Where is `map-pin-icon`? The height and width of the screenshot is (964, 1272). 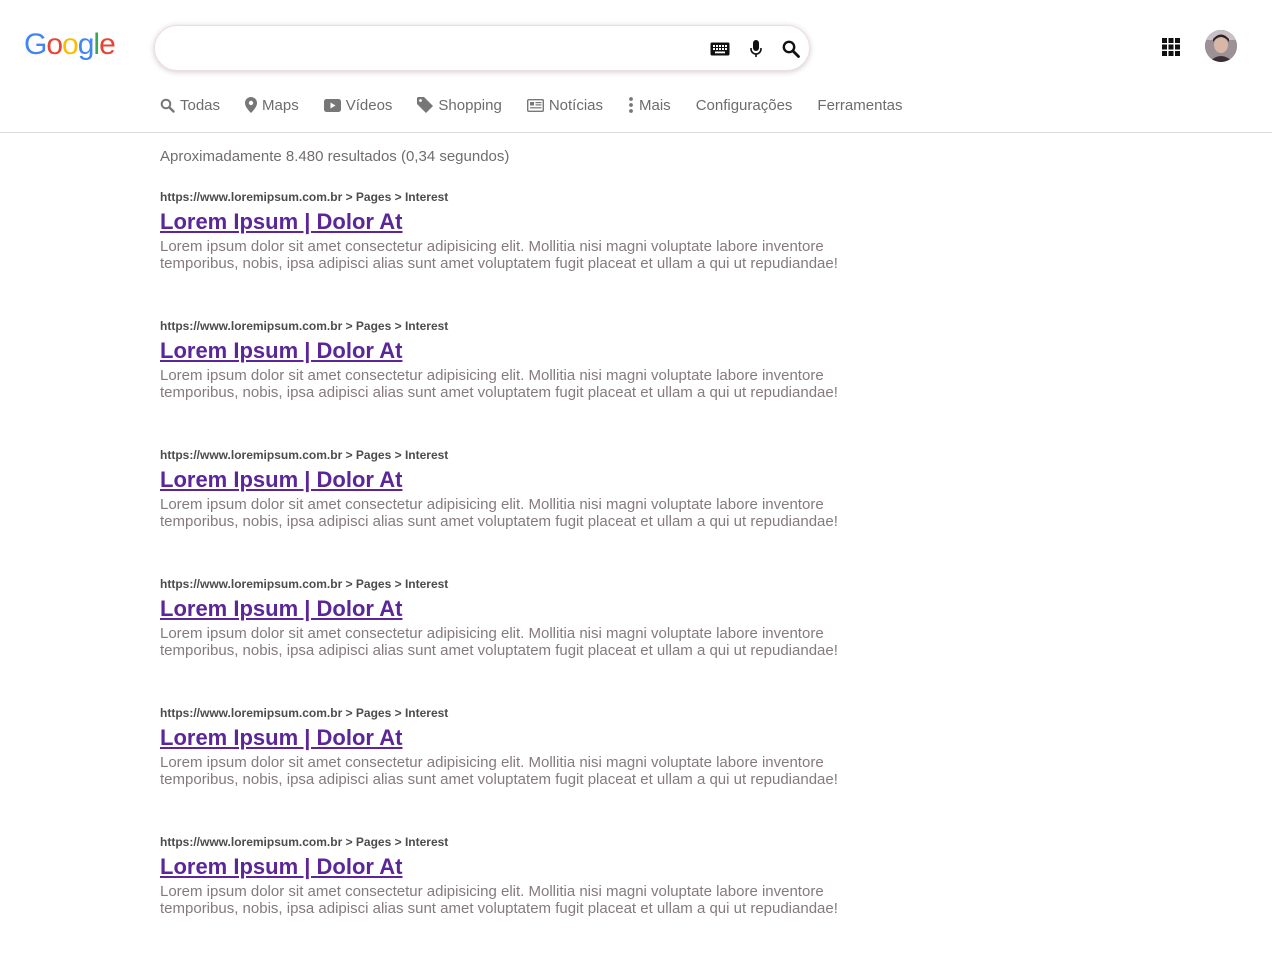
map-pin-icon is located at coordinates (251, 105).